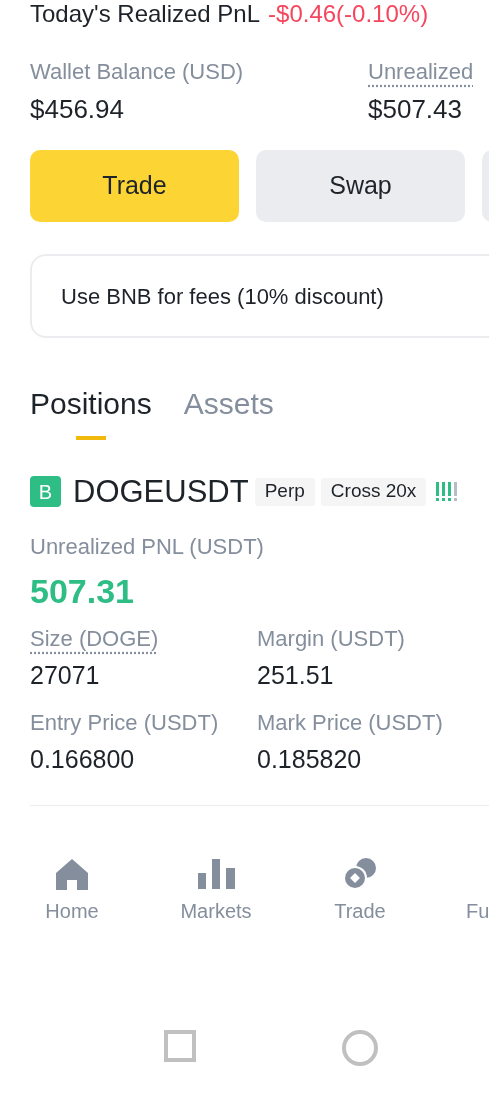 The width and height of the screenshot is (489, 1095). I want to click on tab: Assets, so click(228, 413).